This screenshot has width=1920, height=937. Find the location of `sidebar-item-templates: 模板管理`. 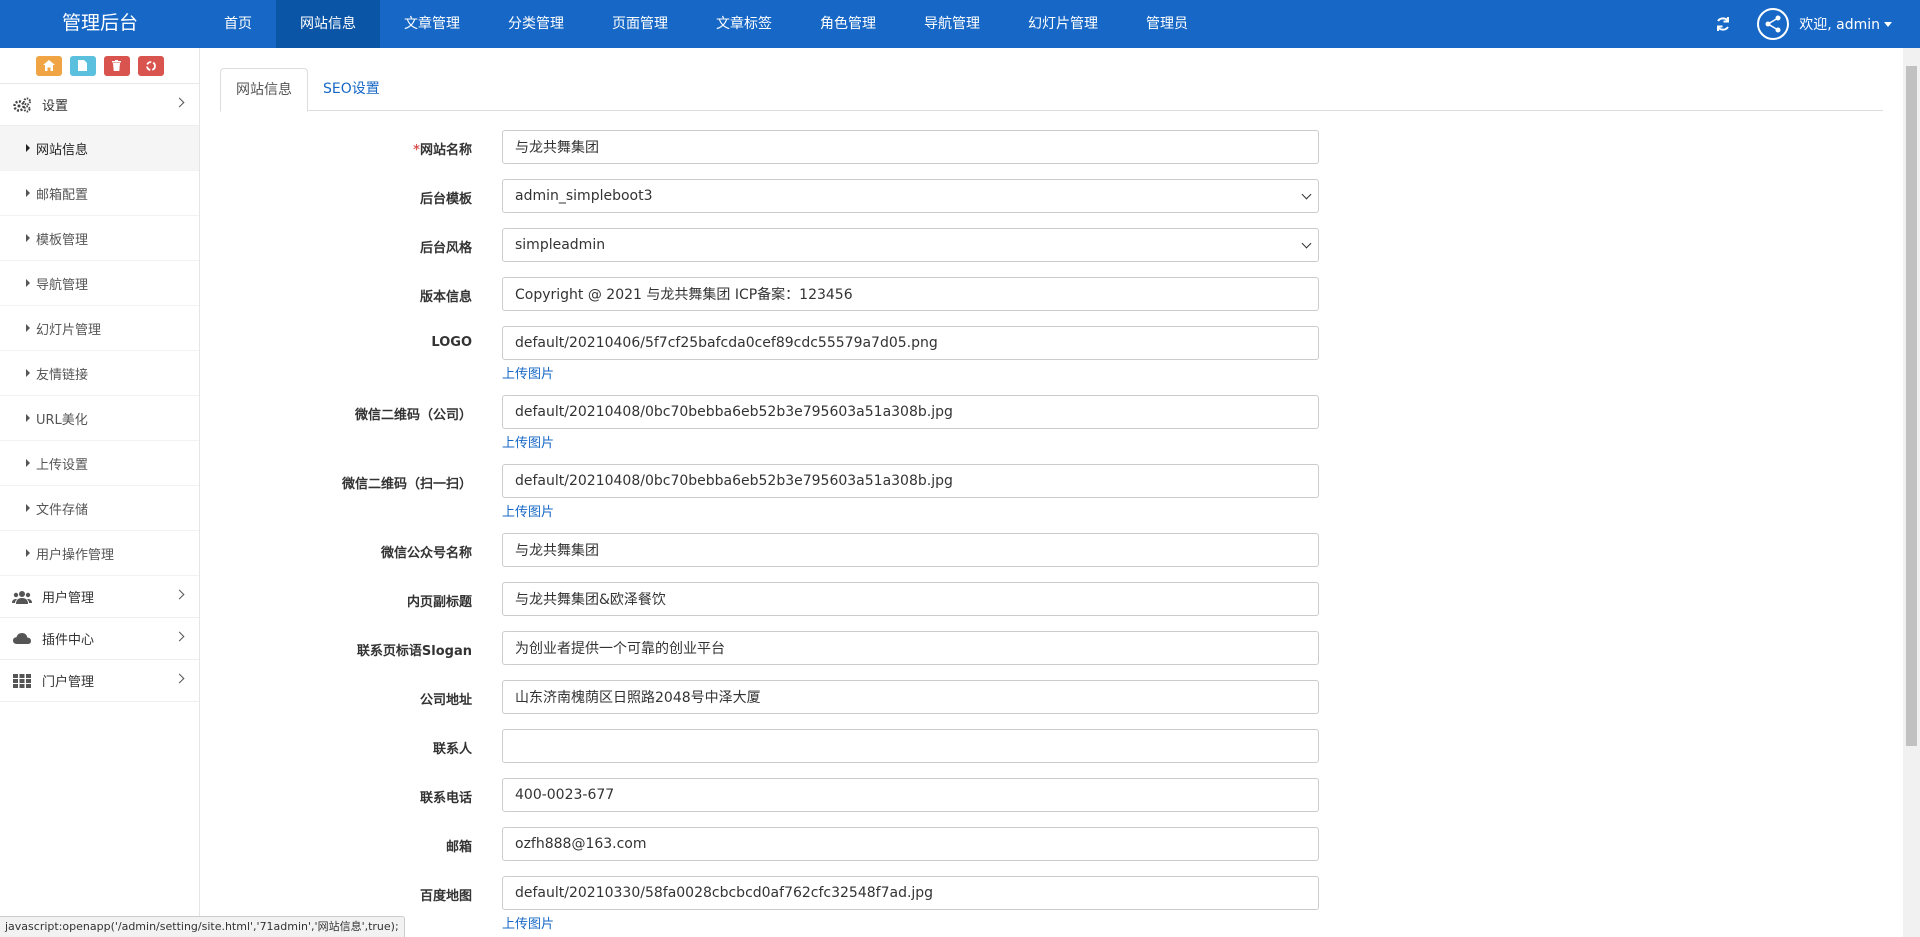

sidebar-item-templates: 模板管理 is located at coordinates (99, 238).